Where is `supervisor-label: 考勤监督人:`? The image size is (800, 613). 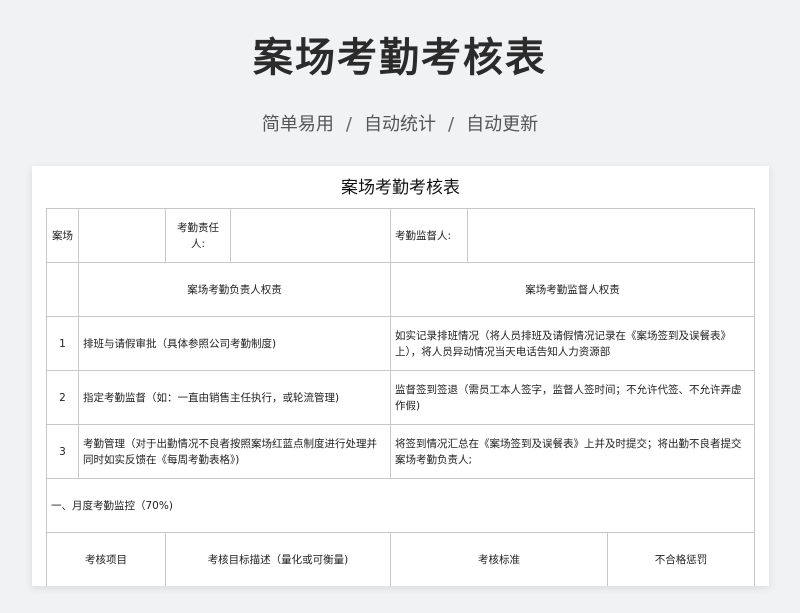 supervisor-label: 考勤监督人: is located at coordinates (429, 235).